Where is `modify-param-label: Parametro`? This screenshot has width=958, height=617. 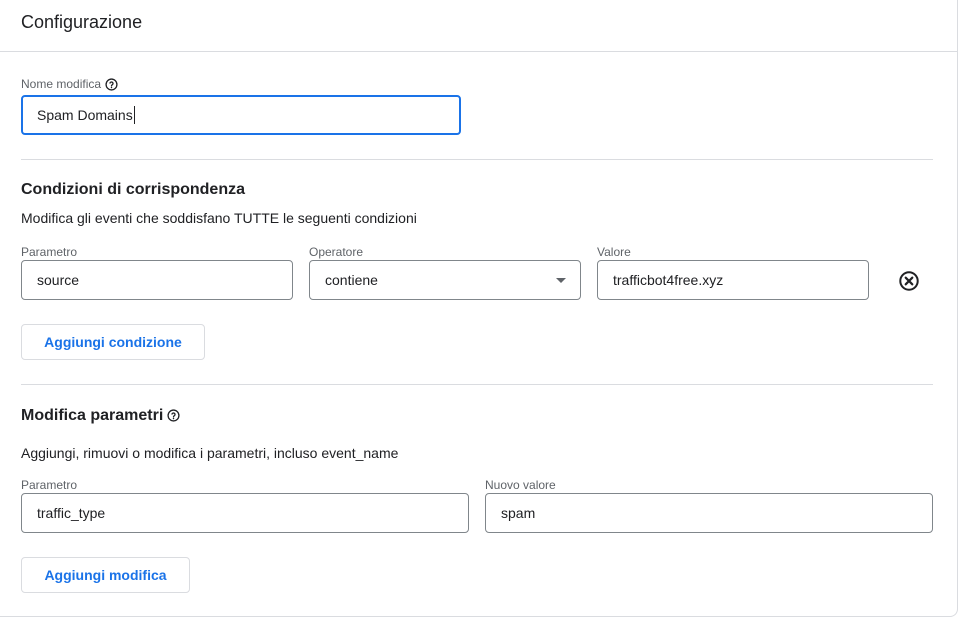
modify-param-label: Parametro is located at coordinates (49, 485).